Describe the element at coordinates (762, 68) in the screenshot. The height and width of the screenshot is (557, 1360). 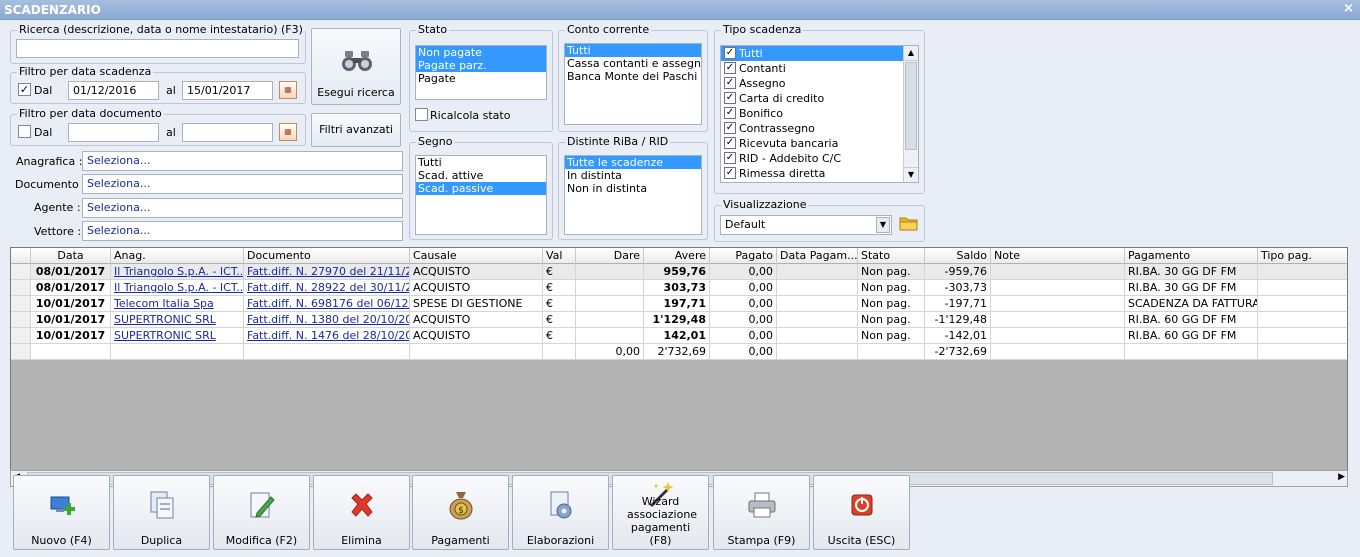
I see `due-type-label: Contanti` at that location.